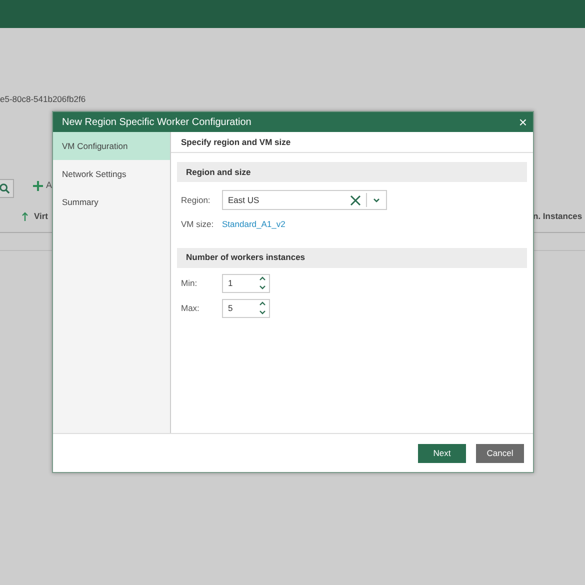 The image size is (585, 585). What do you see at coordinates (190, 308) in the screenshot?
I see `field-label: Max:` at bounding box center [190, 308].